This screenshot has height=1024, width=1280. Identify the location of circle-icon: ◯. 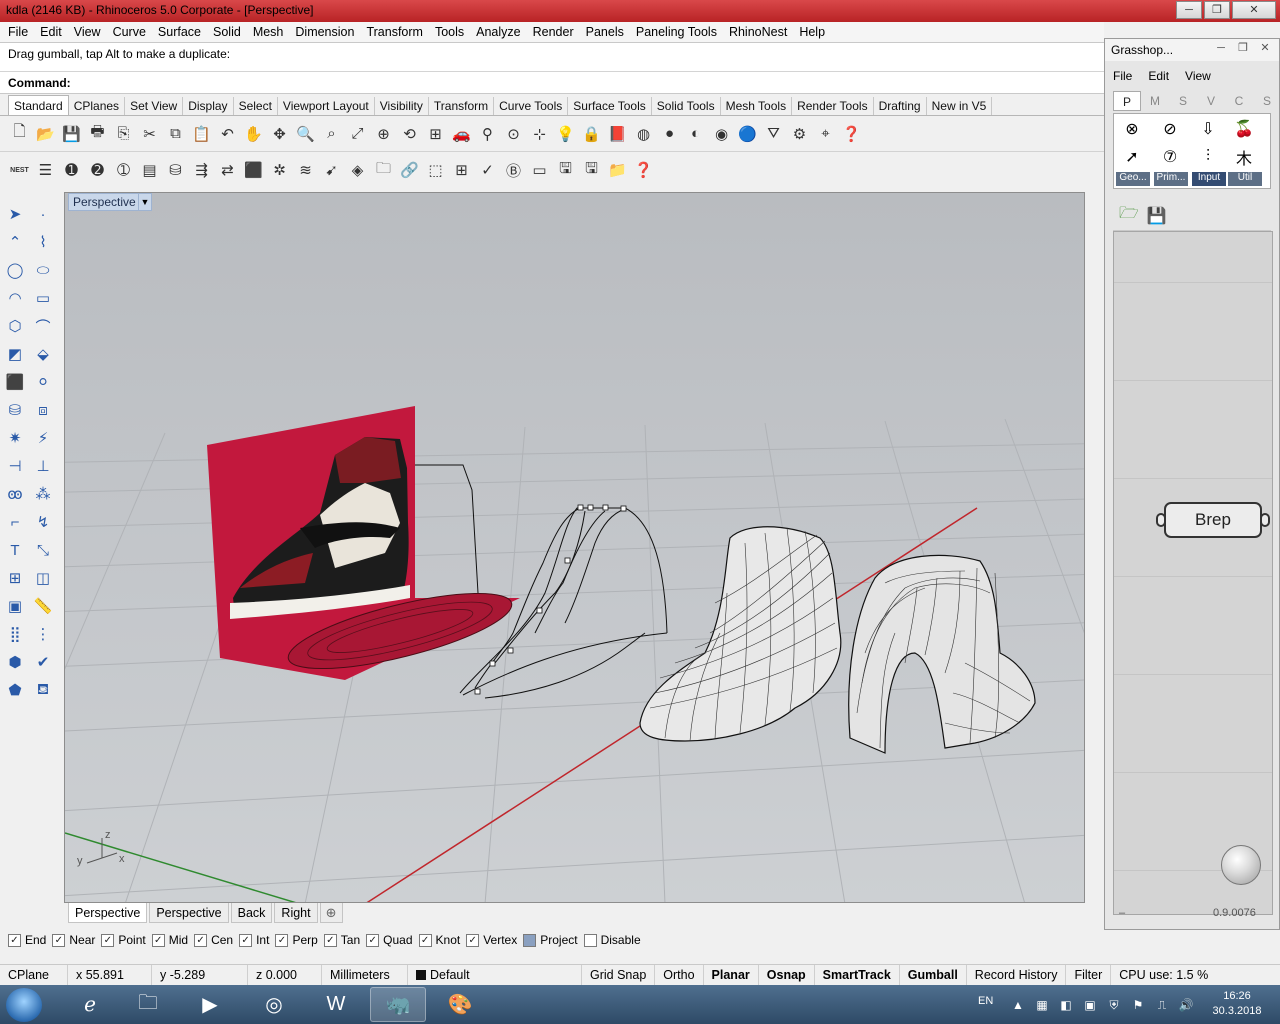
(15, 270).